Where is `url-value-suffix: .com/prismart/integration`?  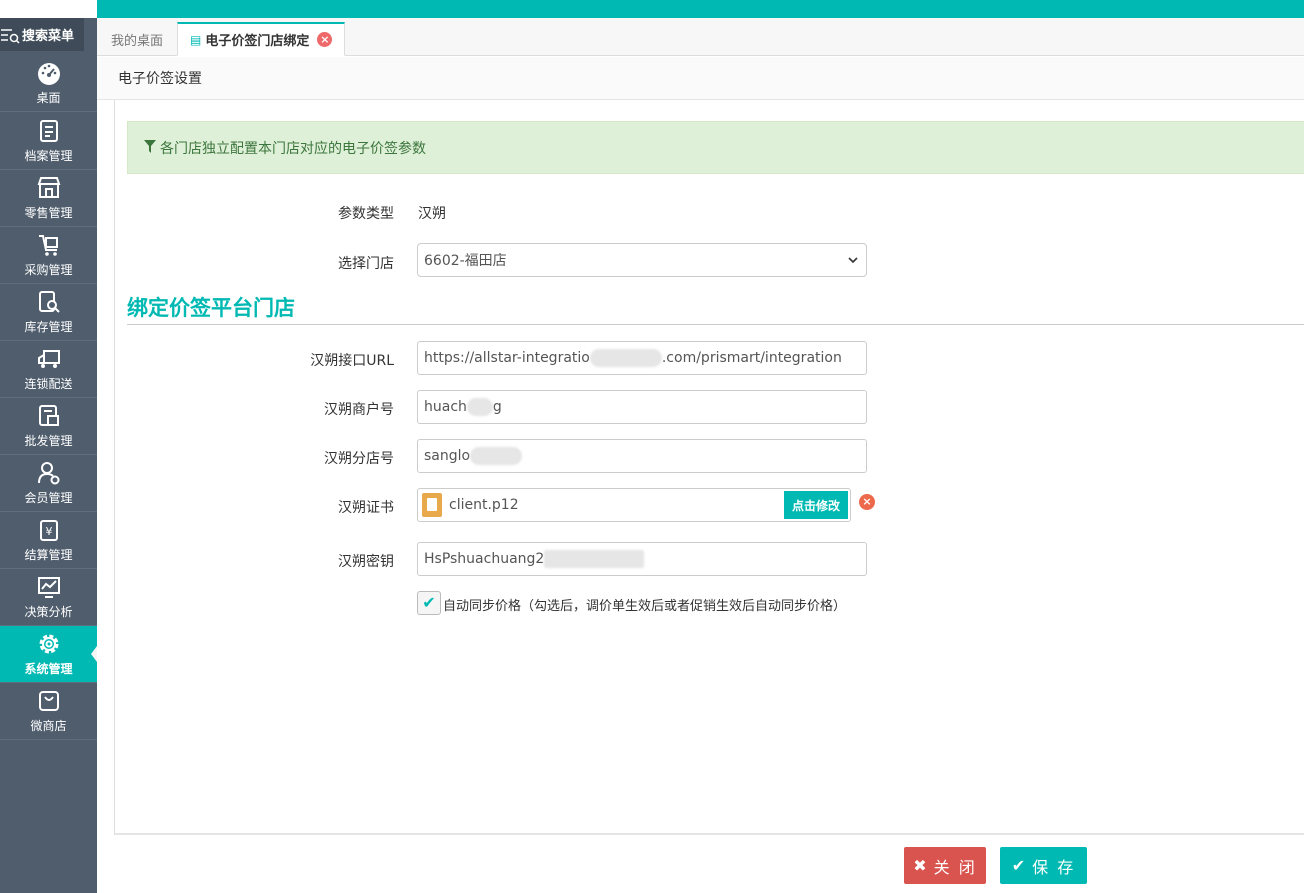
url-value-suffix: .com/prismart/integration is located at coordinates (751, 358).